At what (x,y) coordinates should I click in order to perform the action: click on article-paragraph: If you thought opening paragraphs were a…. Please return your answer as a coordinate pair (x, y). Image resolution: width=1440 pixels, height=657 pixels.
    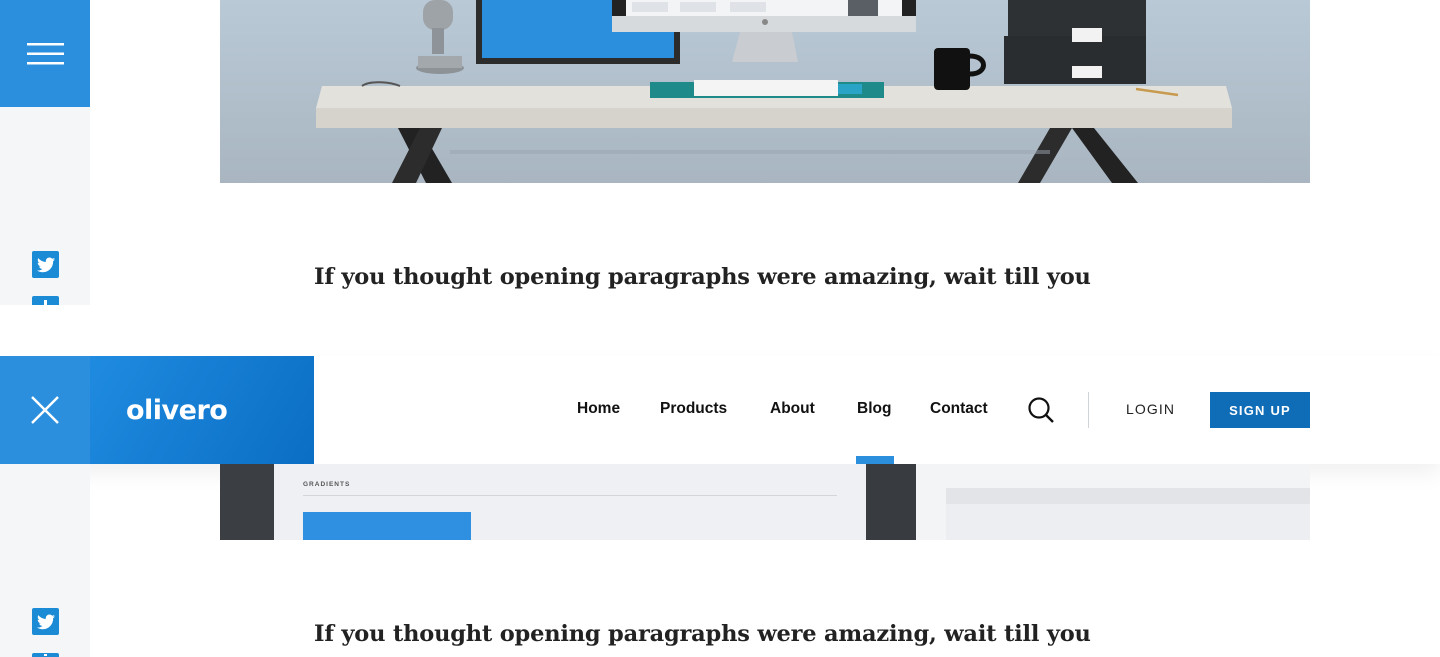
    Looking at the image, I should click on (702, 277).